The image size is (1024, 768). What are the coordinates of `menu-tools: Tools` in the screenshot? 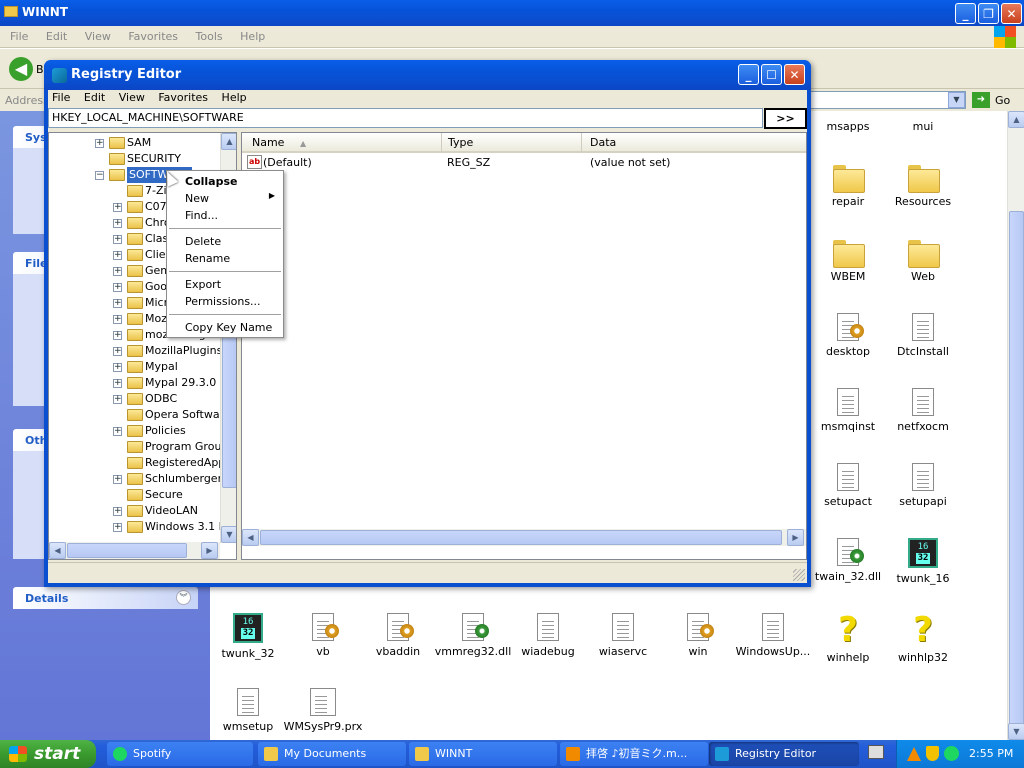 It's located at (209, 36).